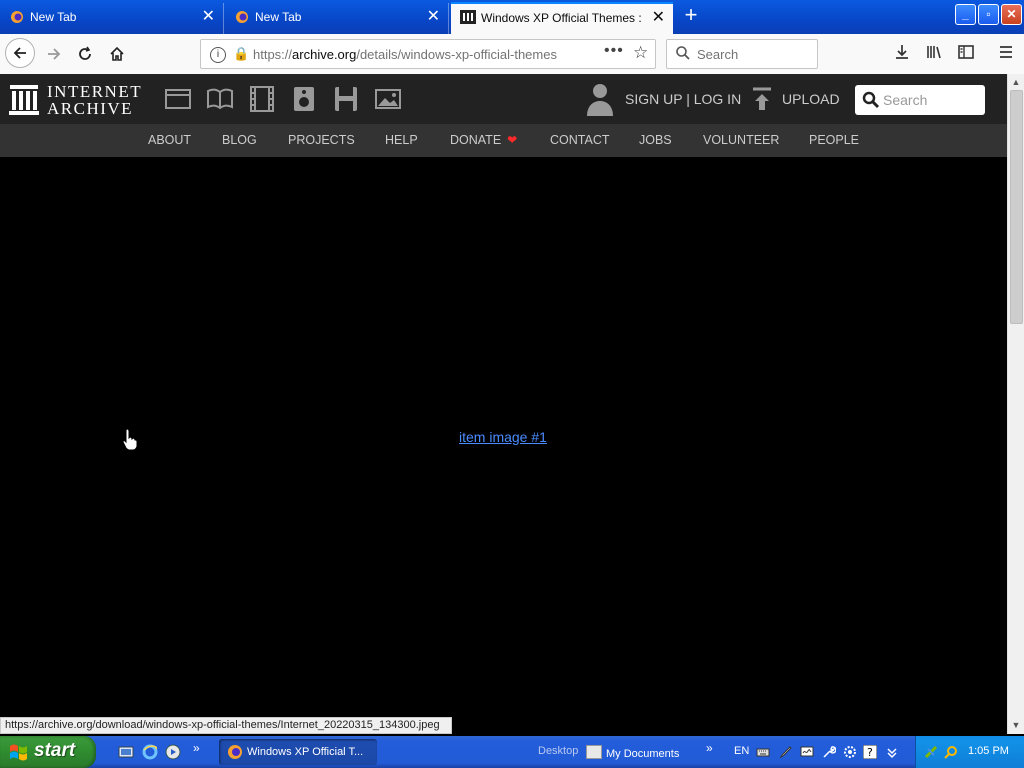 The image size is (1024, 768). Describe the element at coordinates (1016, 725) in the screenshot. I see `scroll-down-arrow-icon: ▼` at that location.